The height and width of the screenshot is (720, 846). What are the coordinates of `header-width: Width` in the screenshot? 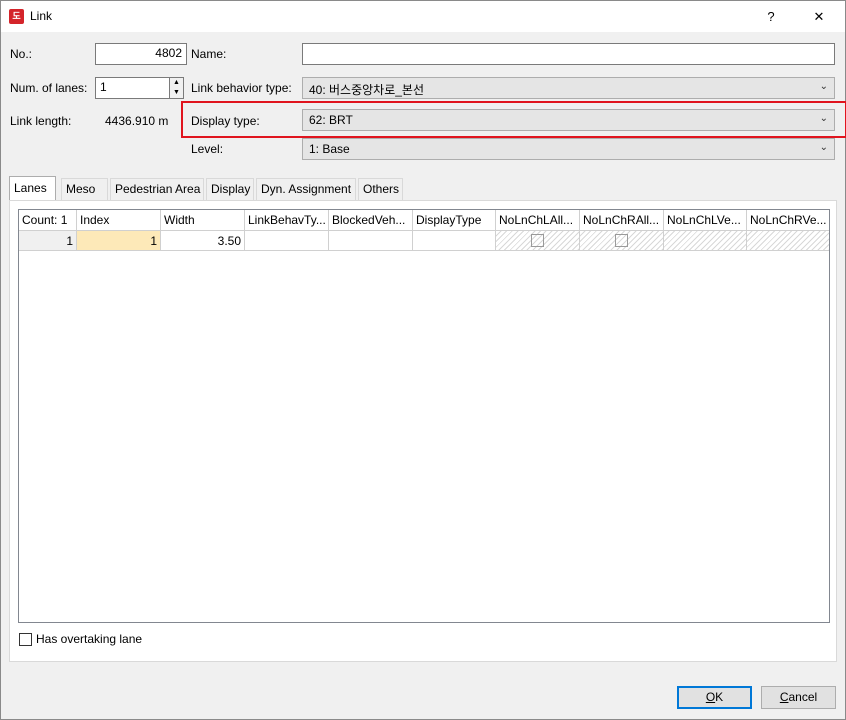 It's located at (203, 220).